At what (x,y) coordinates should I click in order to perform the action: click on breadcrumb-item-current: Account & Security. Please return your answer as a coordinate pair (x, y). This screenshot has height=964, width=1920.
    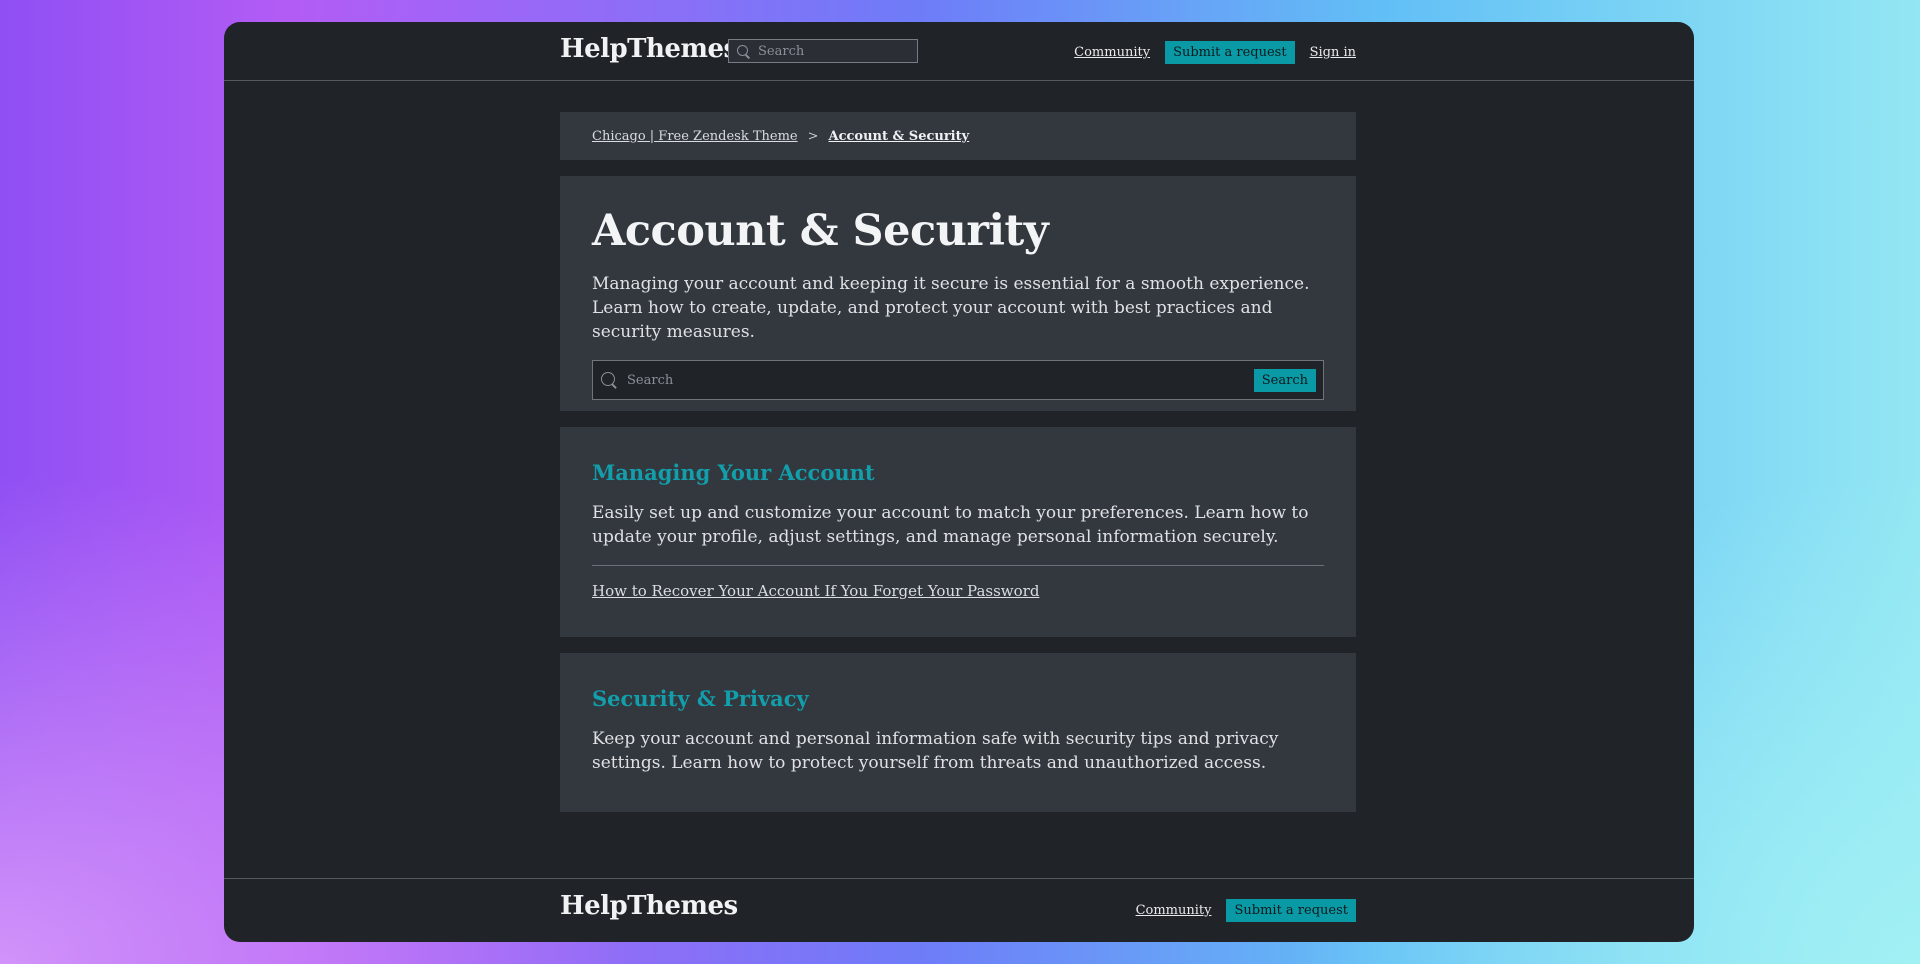
    Looking at the image, I should click on (899, 136).